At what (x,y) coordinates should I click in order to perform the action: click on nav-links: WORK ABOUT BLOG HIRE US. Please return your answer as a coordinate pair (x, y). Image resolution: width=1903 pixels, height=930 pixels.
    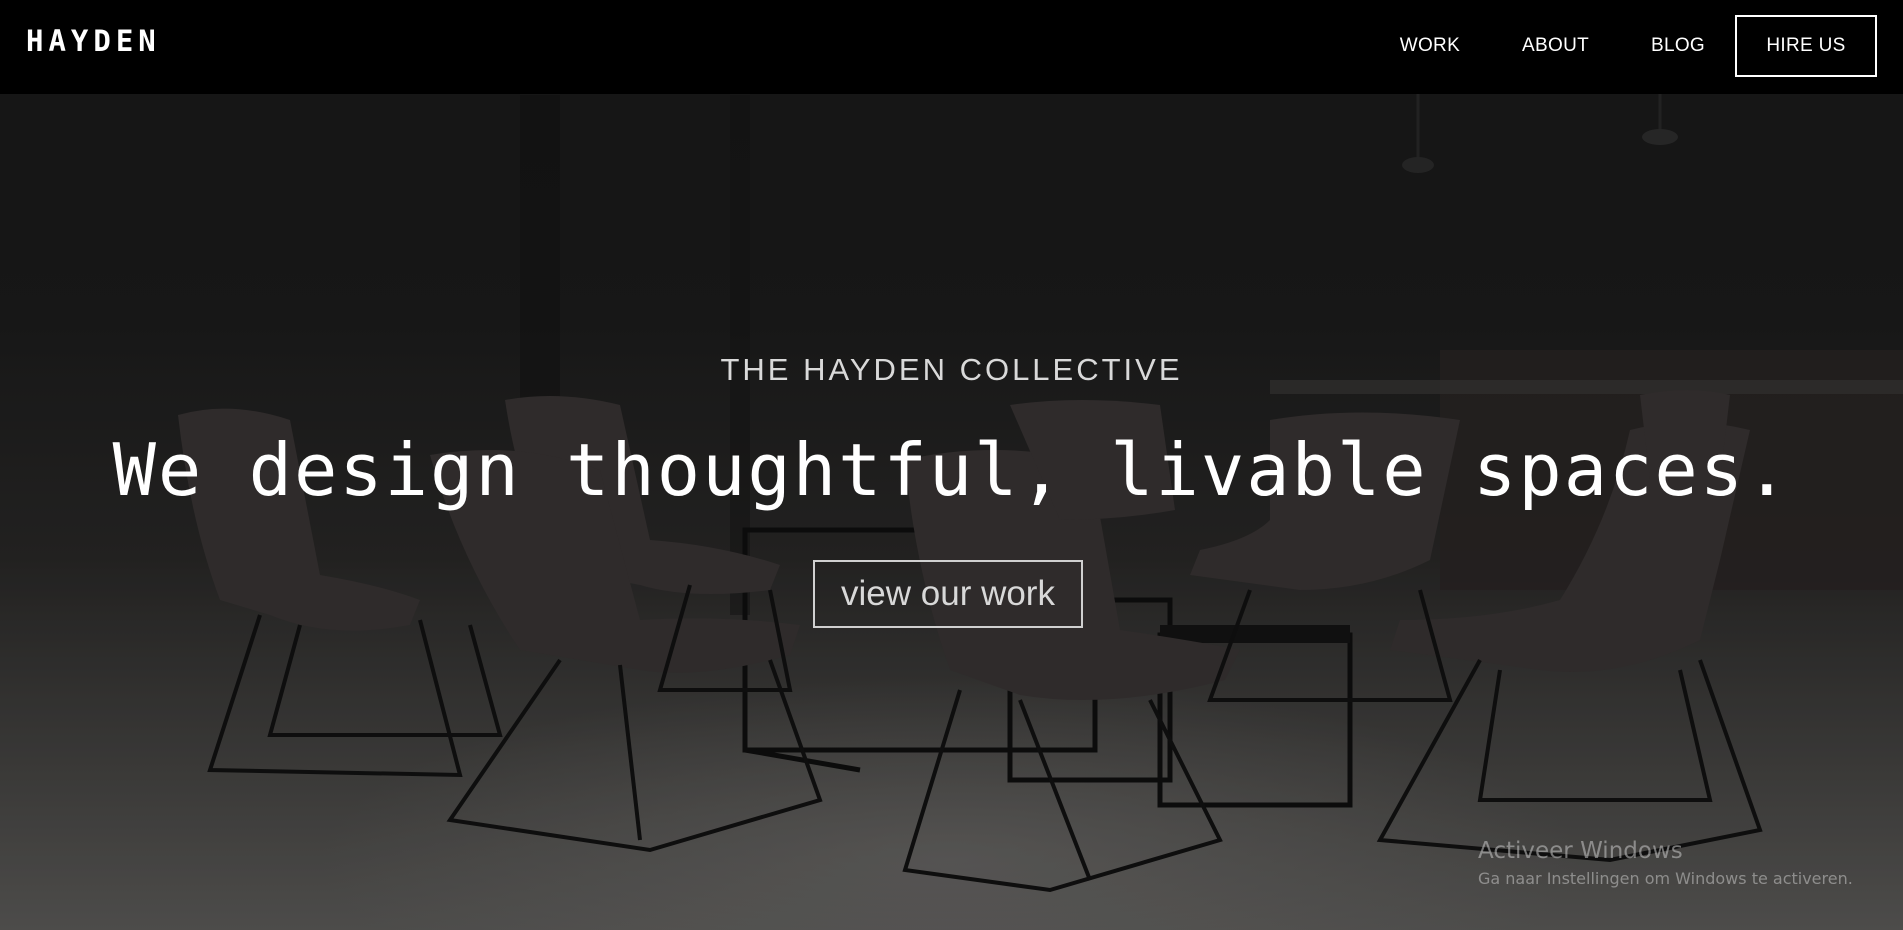
    Looking at the image, I should click on (1638, 46).